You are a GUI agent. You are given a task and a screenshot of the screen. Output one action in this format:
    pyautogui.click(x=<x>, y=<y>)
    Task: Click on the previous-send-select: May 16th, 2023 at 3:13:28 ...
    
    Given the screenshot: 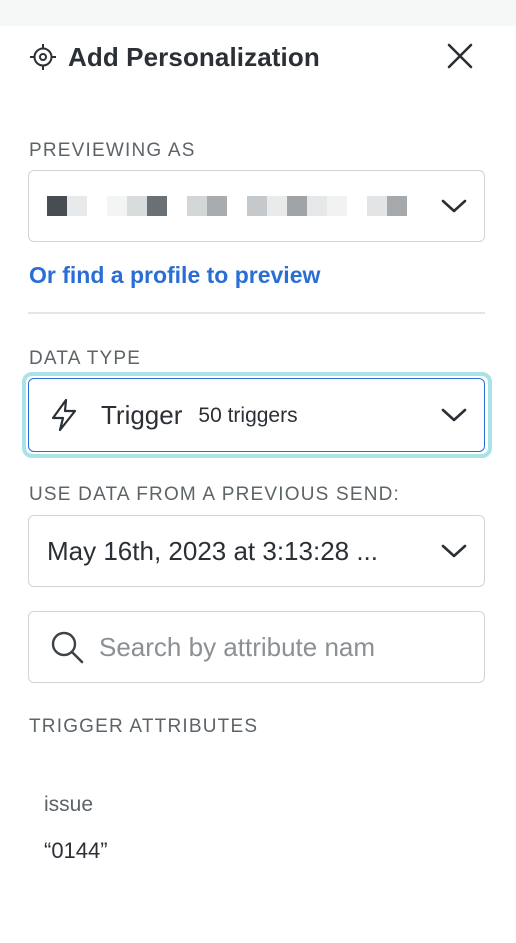 What is the action you would take?
    pyautogui.click(x=256, y=551)
    